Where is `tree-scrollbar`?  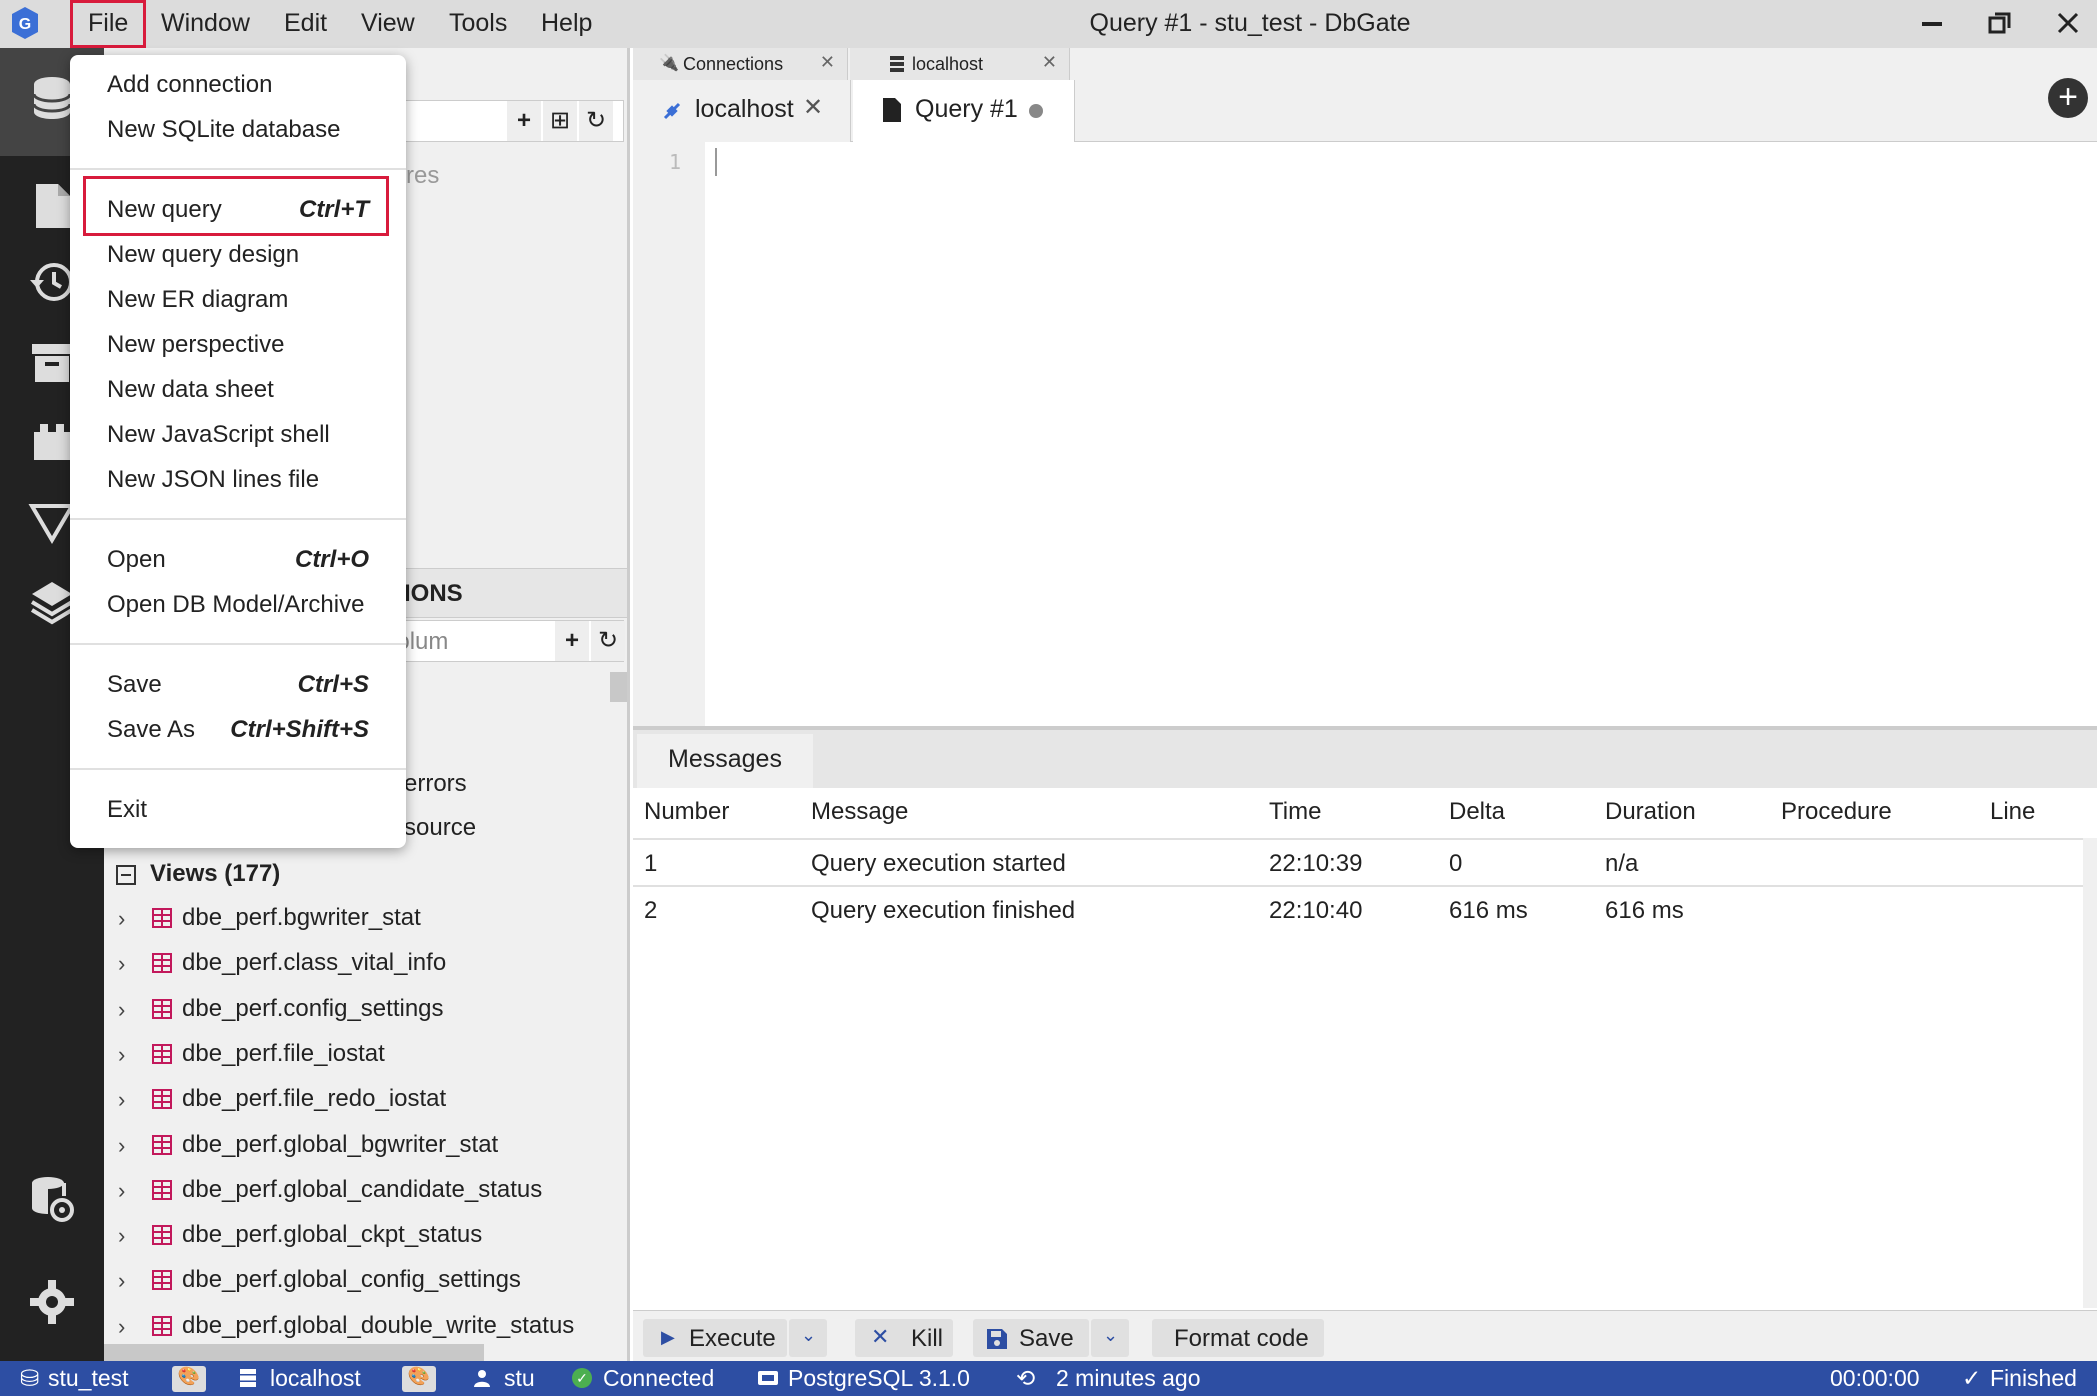 tree-scrollbar is located at coordinates (618, 687).